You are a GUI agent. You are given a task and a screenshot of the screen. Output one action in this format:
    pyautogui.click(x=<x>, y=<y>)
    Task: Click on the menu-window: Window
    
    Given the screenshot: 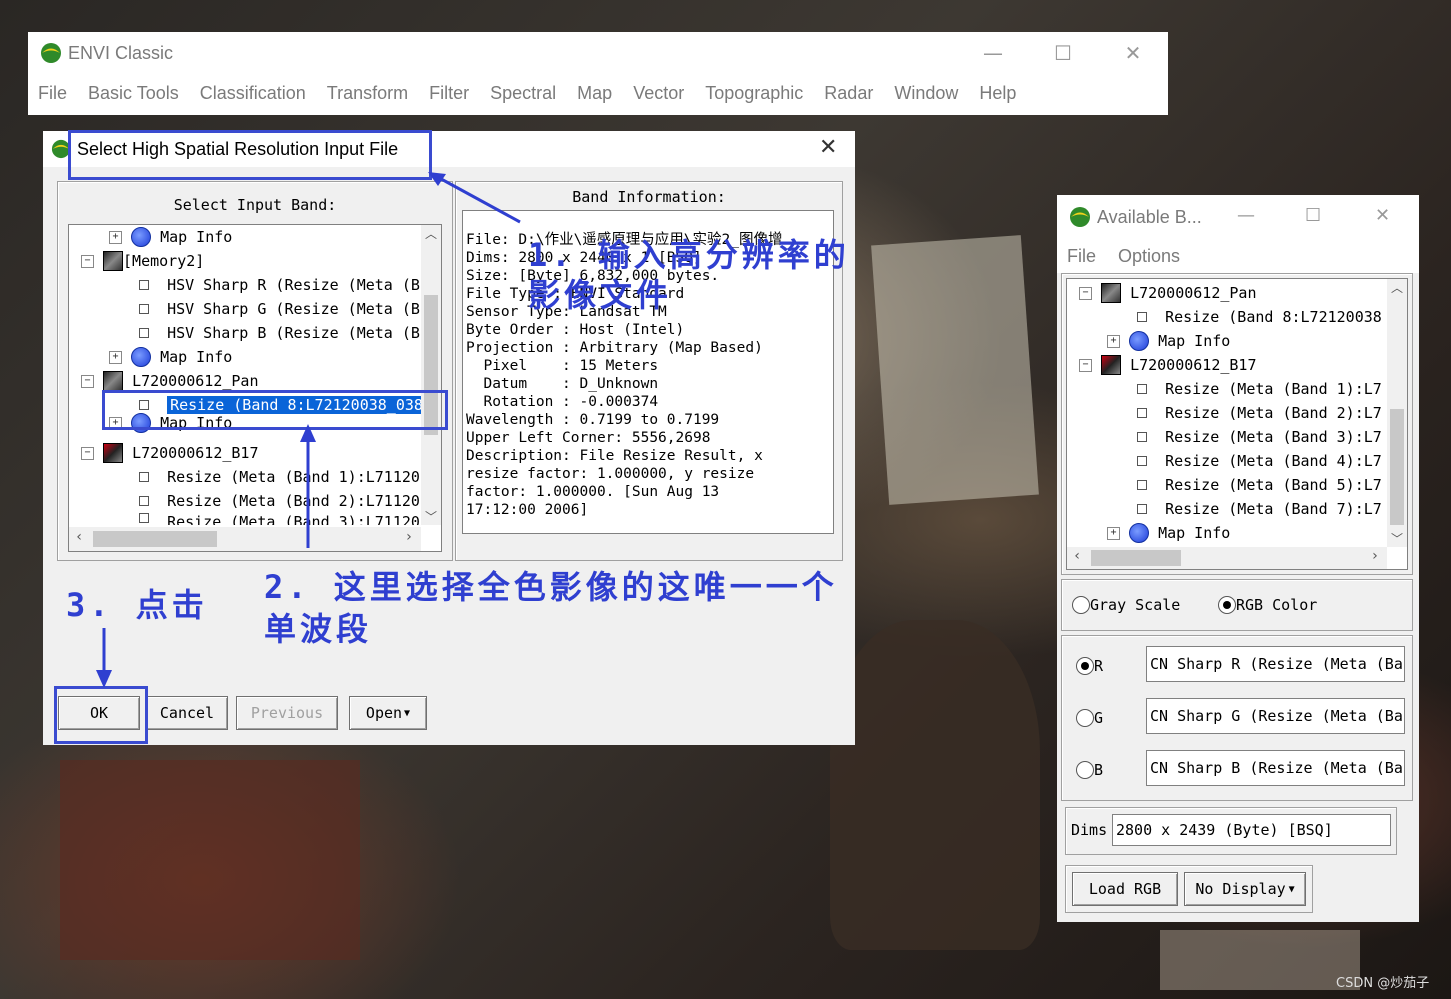 What is the action you would take?
    pyautogui.click(x=926, y=93)
    